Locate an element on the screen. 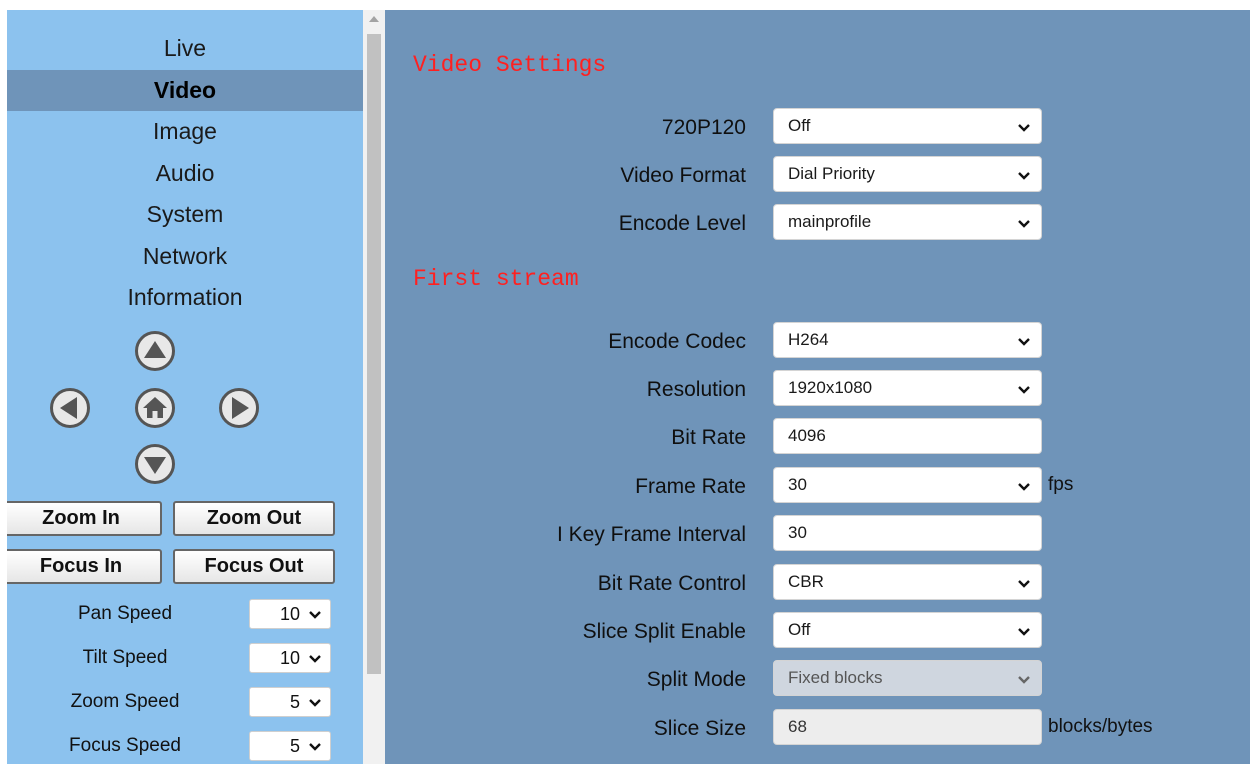 The image size is (1250, 764). setting-row-bit-rate: Bit Rate 4096 is located at coordinates (817, 436).